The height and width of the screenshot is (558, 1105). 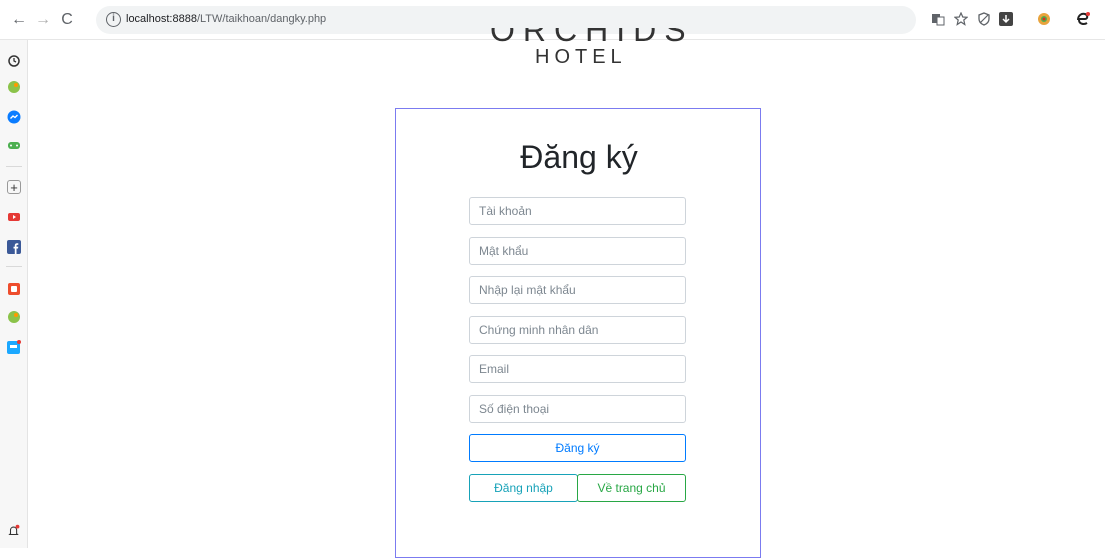 I want to click on brand-subtitle: HOTEL, so click(x=581, y=57).